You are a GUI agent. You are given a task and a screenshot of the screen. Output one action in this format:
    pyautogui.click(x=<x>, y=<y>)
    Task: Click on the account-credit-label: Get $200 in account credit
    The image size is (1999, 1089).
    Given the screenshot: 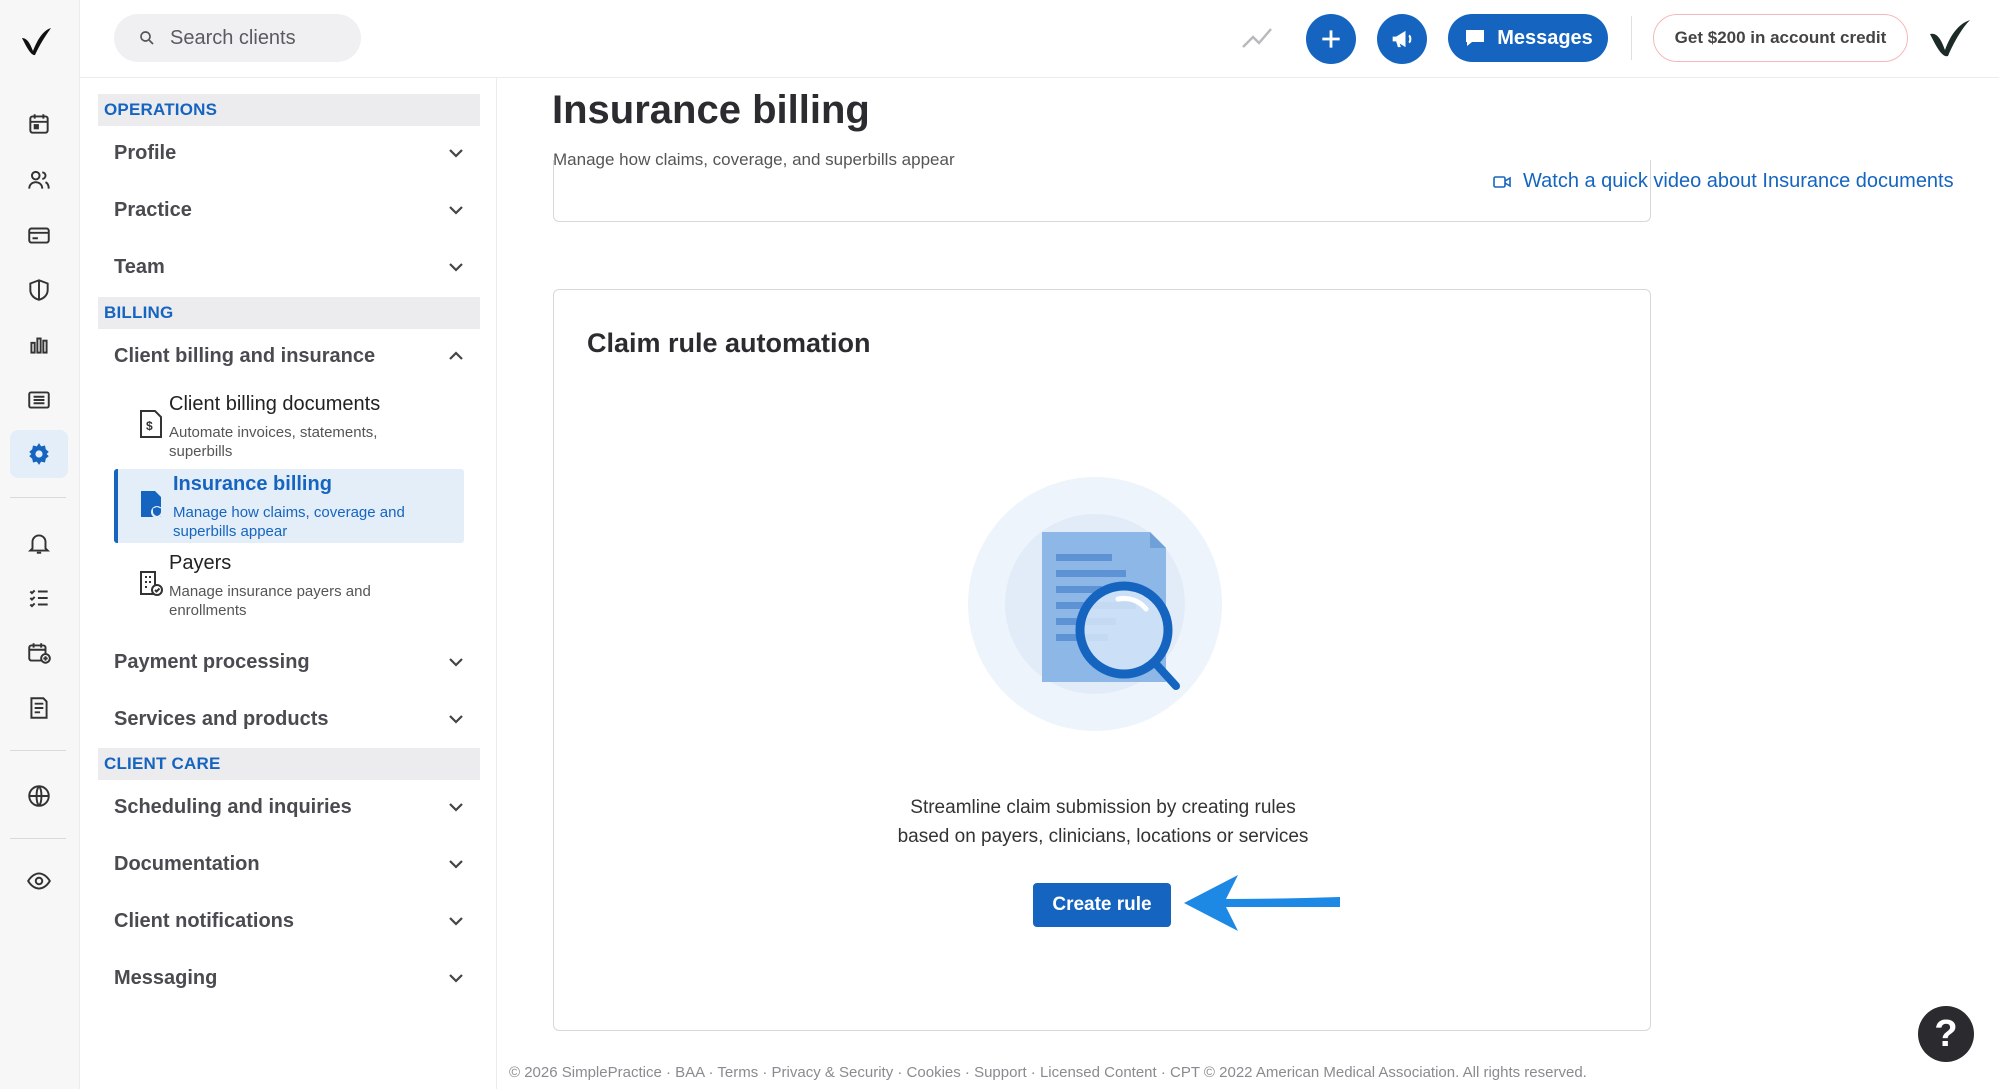 What is the action you would take?
    pyautogui.click(x=1780, y=37)
    